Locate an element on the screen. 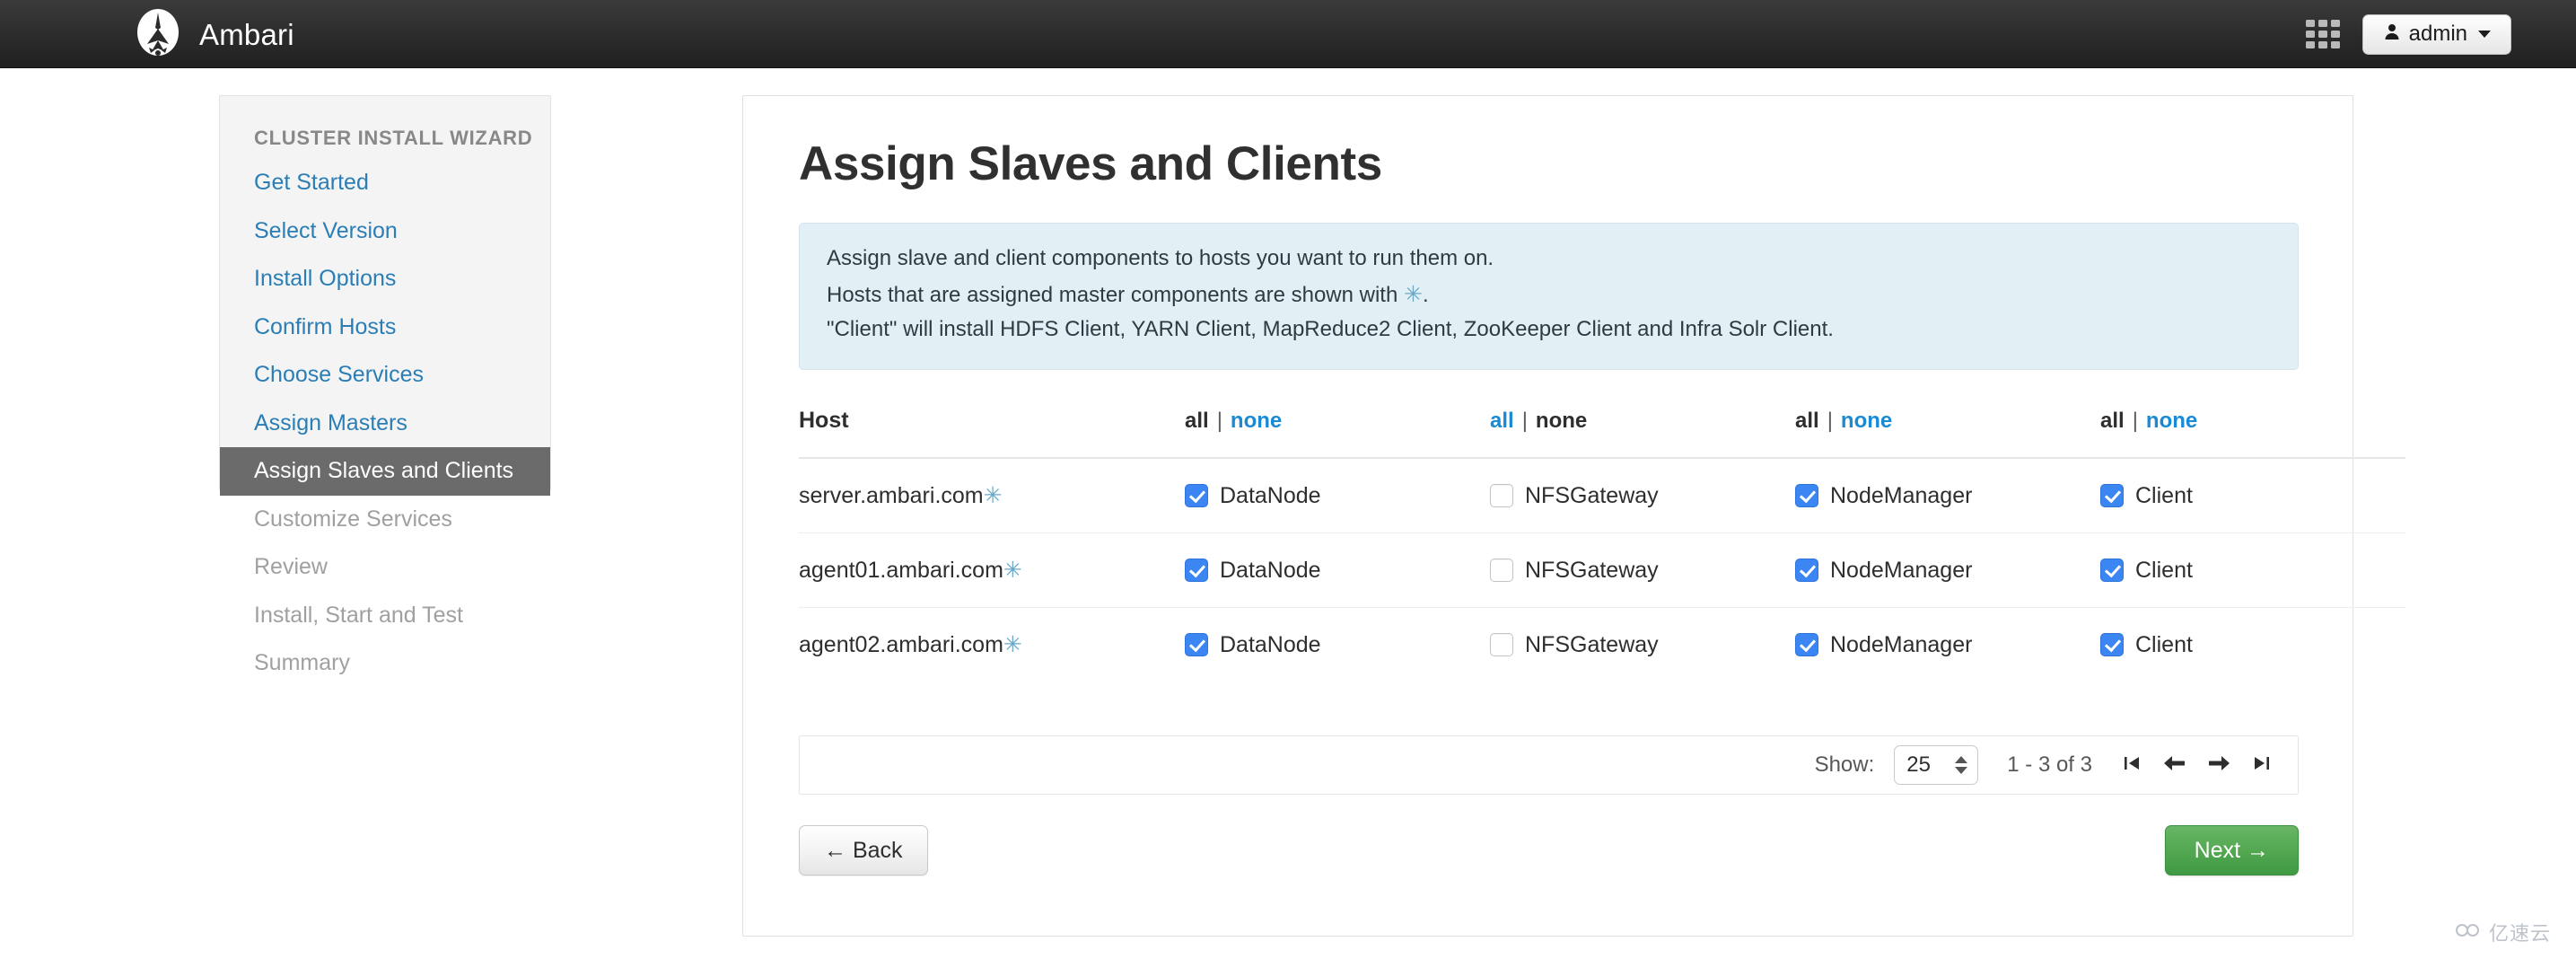  host-name-cell: agent01.ambari.com✳ is located at coordinates (992, 570).